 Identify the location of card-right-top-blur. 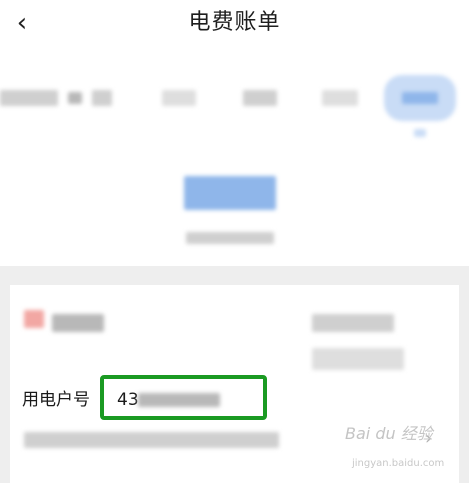
(353, 323).